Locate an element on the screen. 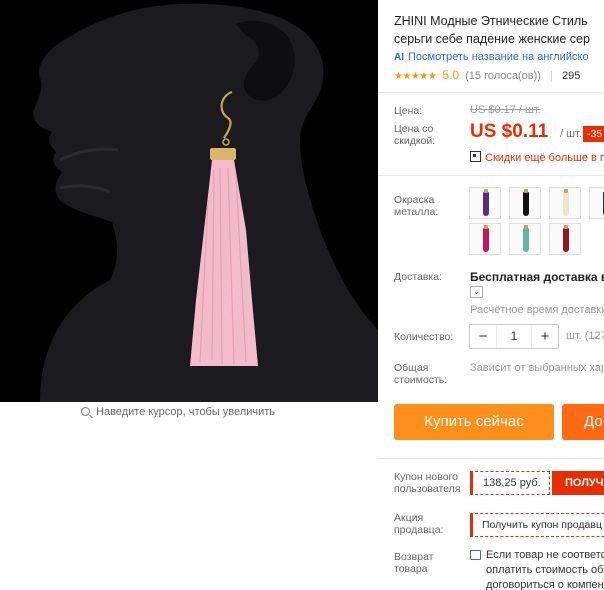 This screenshot has height=590, width=604. quantity-input: 1 is located at coordinates (514, 336).